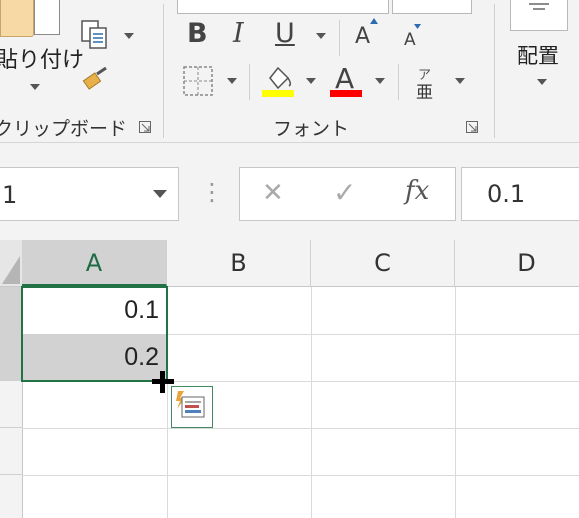  What do you see at coordinates (95, 36) in the screenshot?
I see `copy-icon` at bounding box center [95, 36].